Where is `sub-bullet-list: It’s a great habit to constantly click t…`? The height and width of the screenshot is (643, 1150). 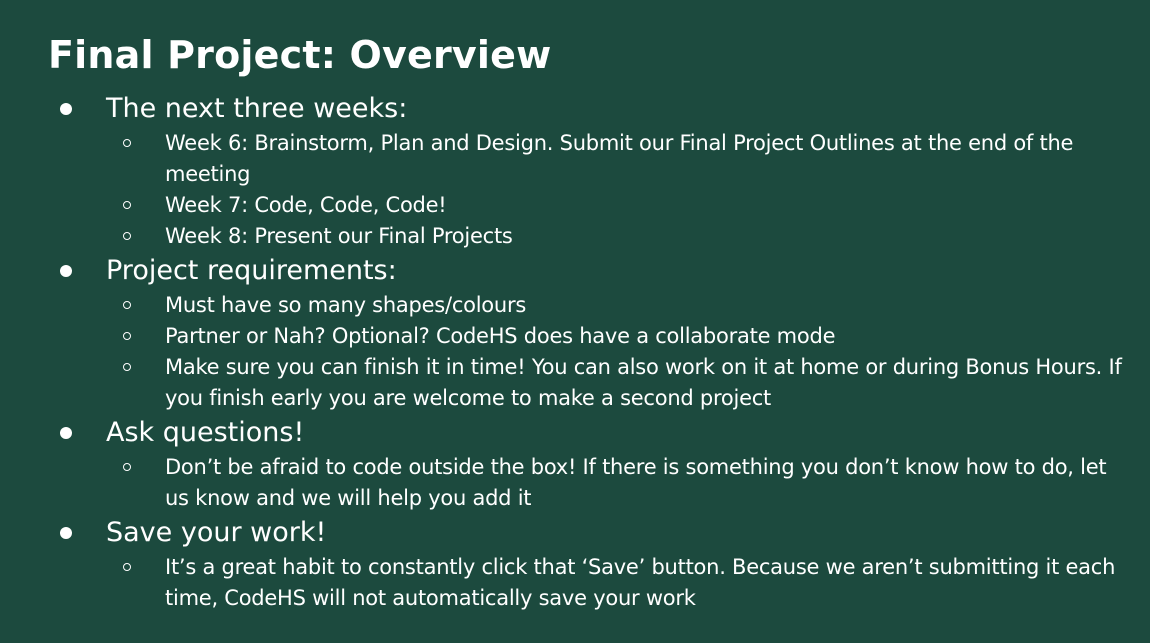 sub-bullet-list: It’s a great habit to constantly click t… is located at coordinates (600, 583).